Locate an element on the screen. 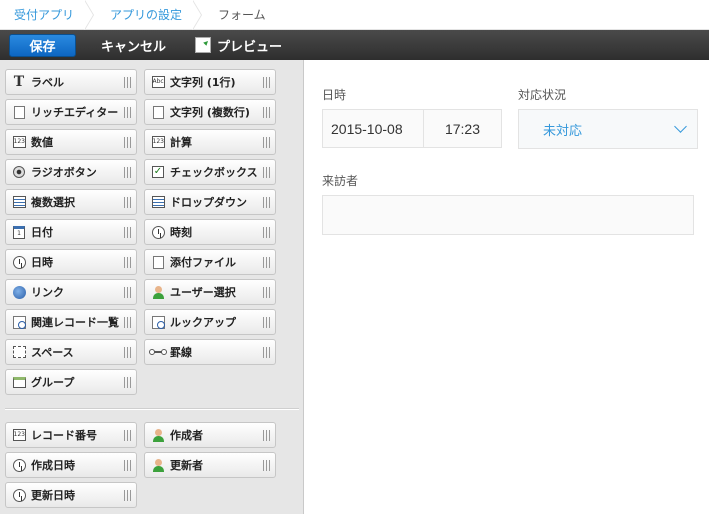 This screenshot has width=709, height=514. preview-label: プレビュー is located at coordinates (250, 47).